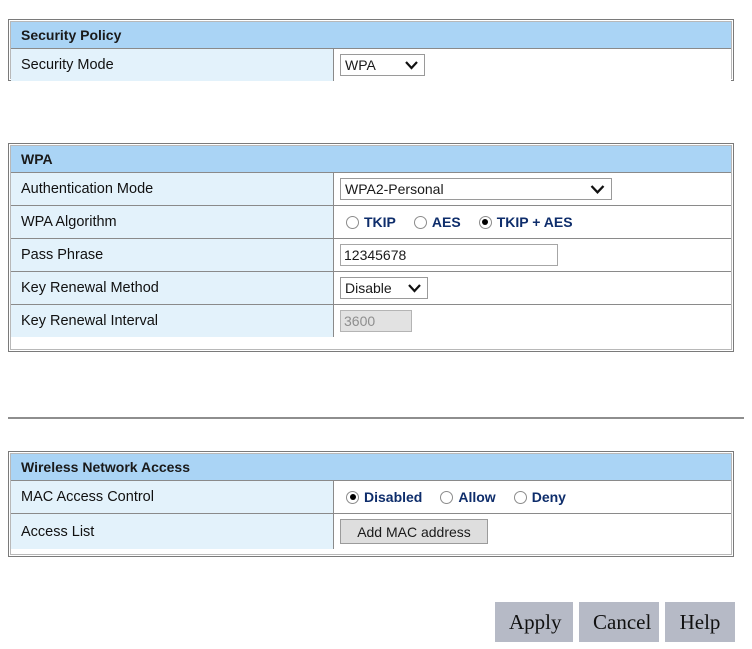  I want to click on authentication-mode-select-wrapper: WPA2-Personal, so click(476, 189).